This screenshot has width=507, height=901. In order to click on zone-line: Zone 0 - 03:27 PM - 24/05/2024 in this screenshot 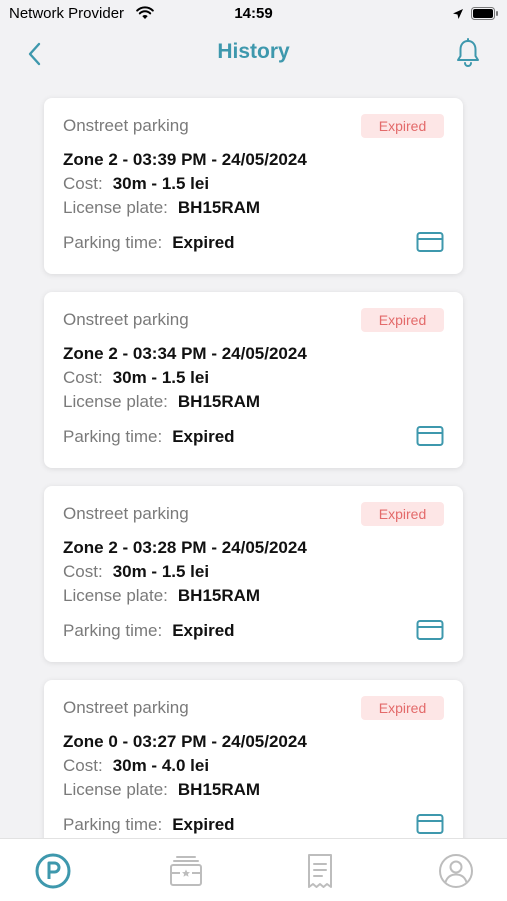, I will do `click(185, 741)`.